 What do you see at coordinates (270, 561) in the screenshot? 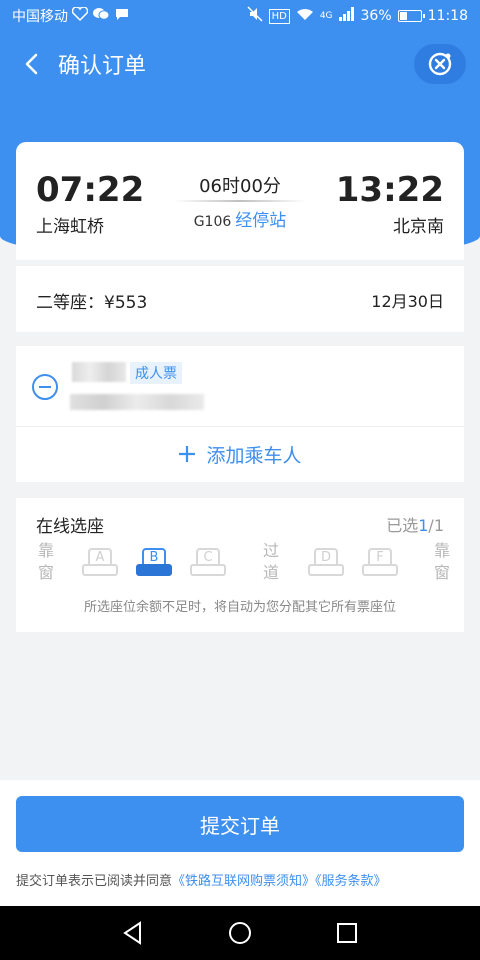
I see `aisle-label: 过道` at bounding box center [270, 561].